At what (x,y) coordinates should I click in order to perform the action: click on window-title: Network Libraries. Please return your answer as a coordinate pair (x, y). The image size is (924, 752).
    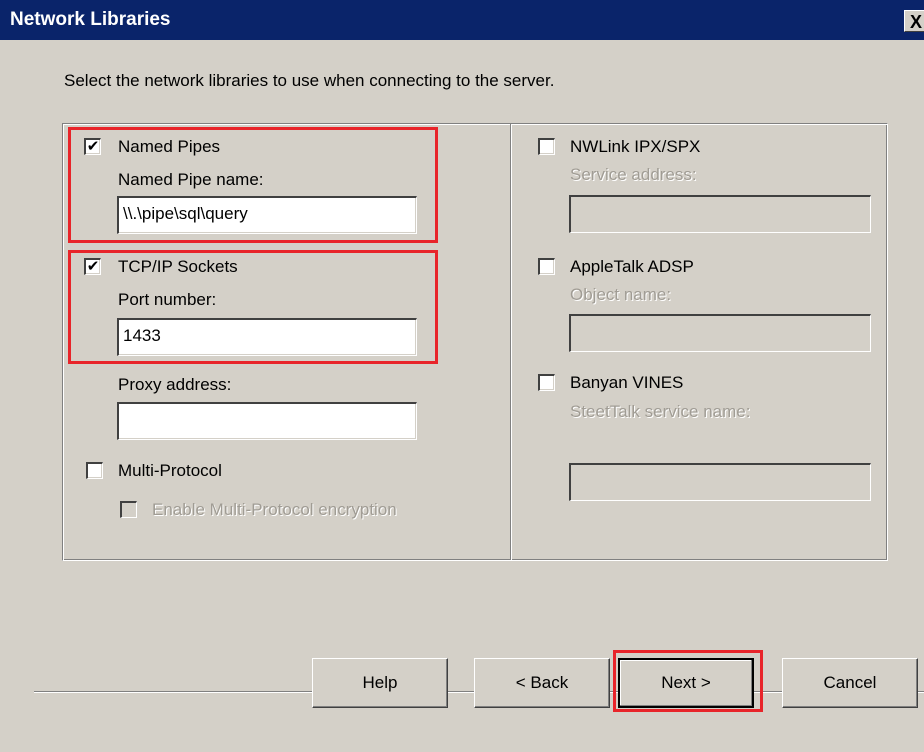
    Looking at the image, I should click on (90, 19).